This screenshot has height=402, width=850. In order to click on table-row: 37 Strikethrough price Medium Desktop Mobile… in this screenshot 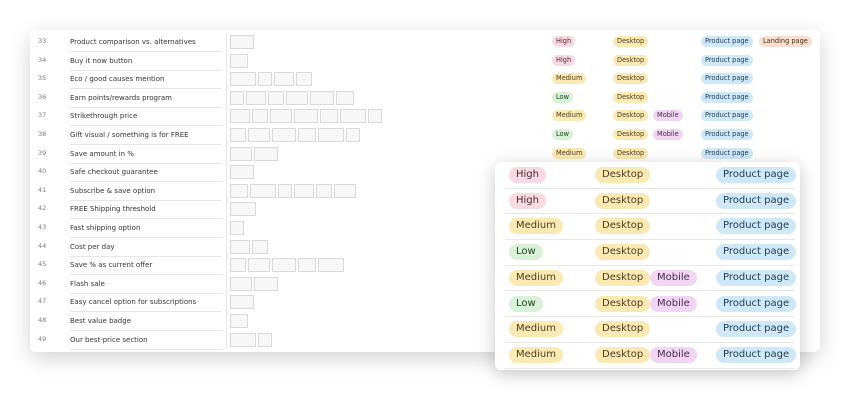, I will do `click(425, 117)`.